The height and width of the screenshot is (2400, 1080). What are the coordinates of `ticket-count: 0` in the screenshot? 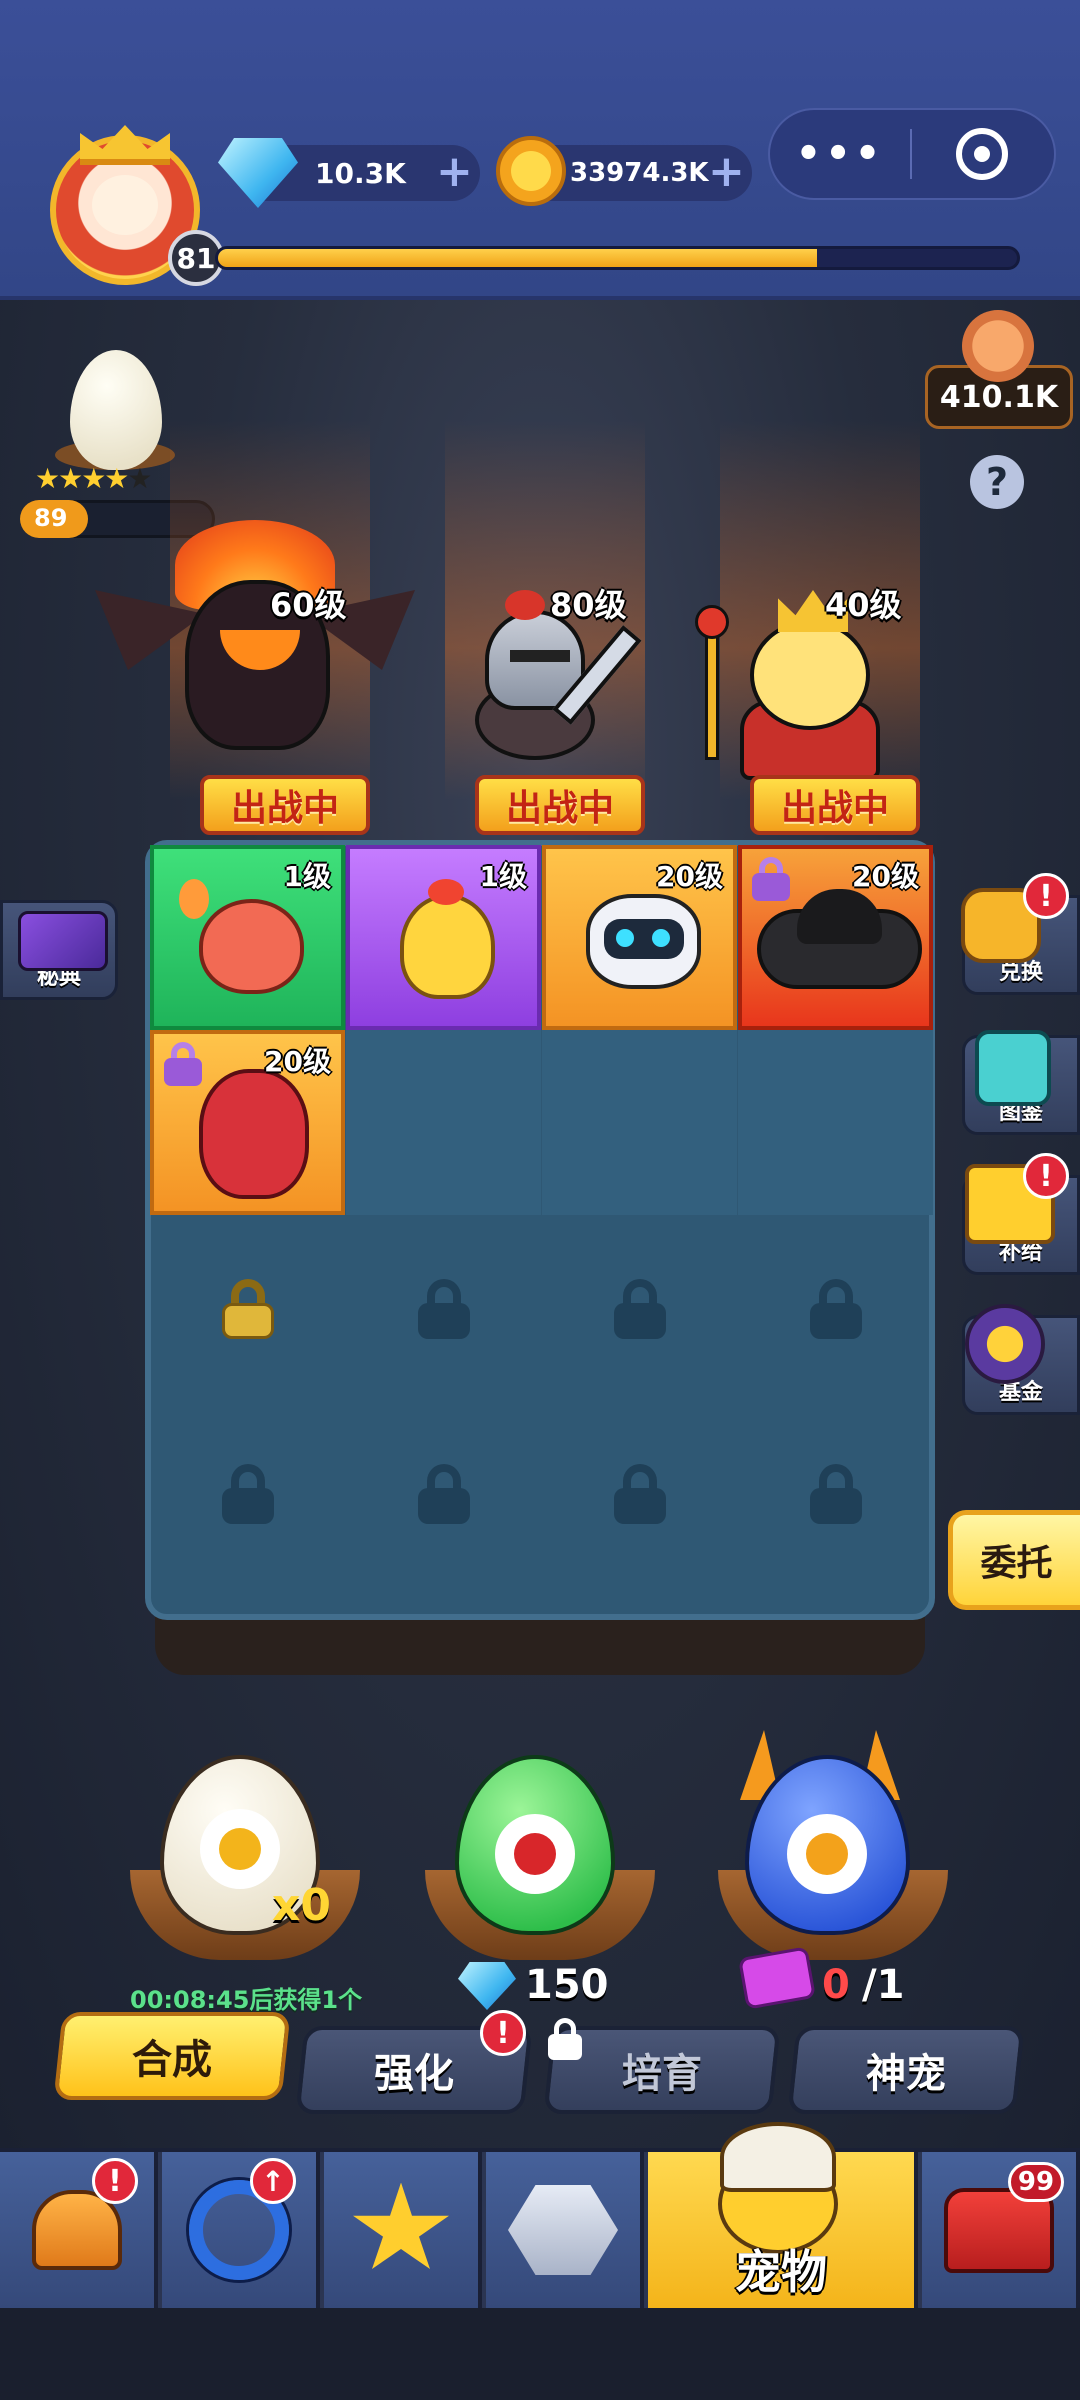 It's located at (836, 1985).